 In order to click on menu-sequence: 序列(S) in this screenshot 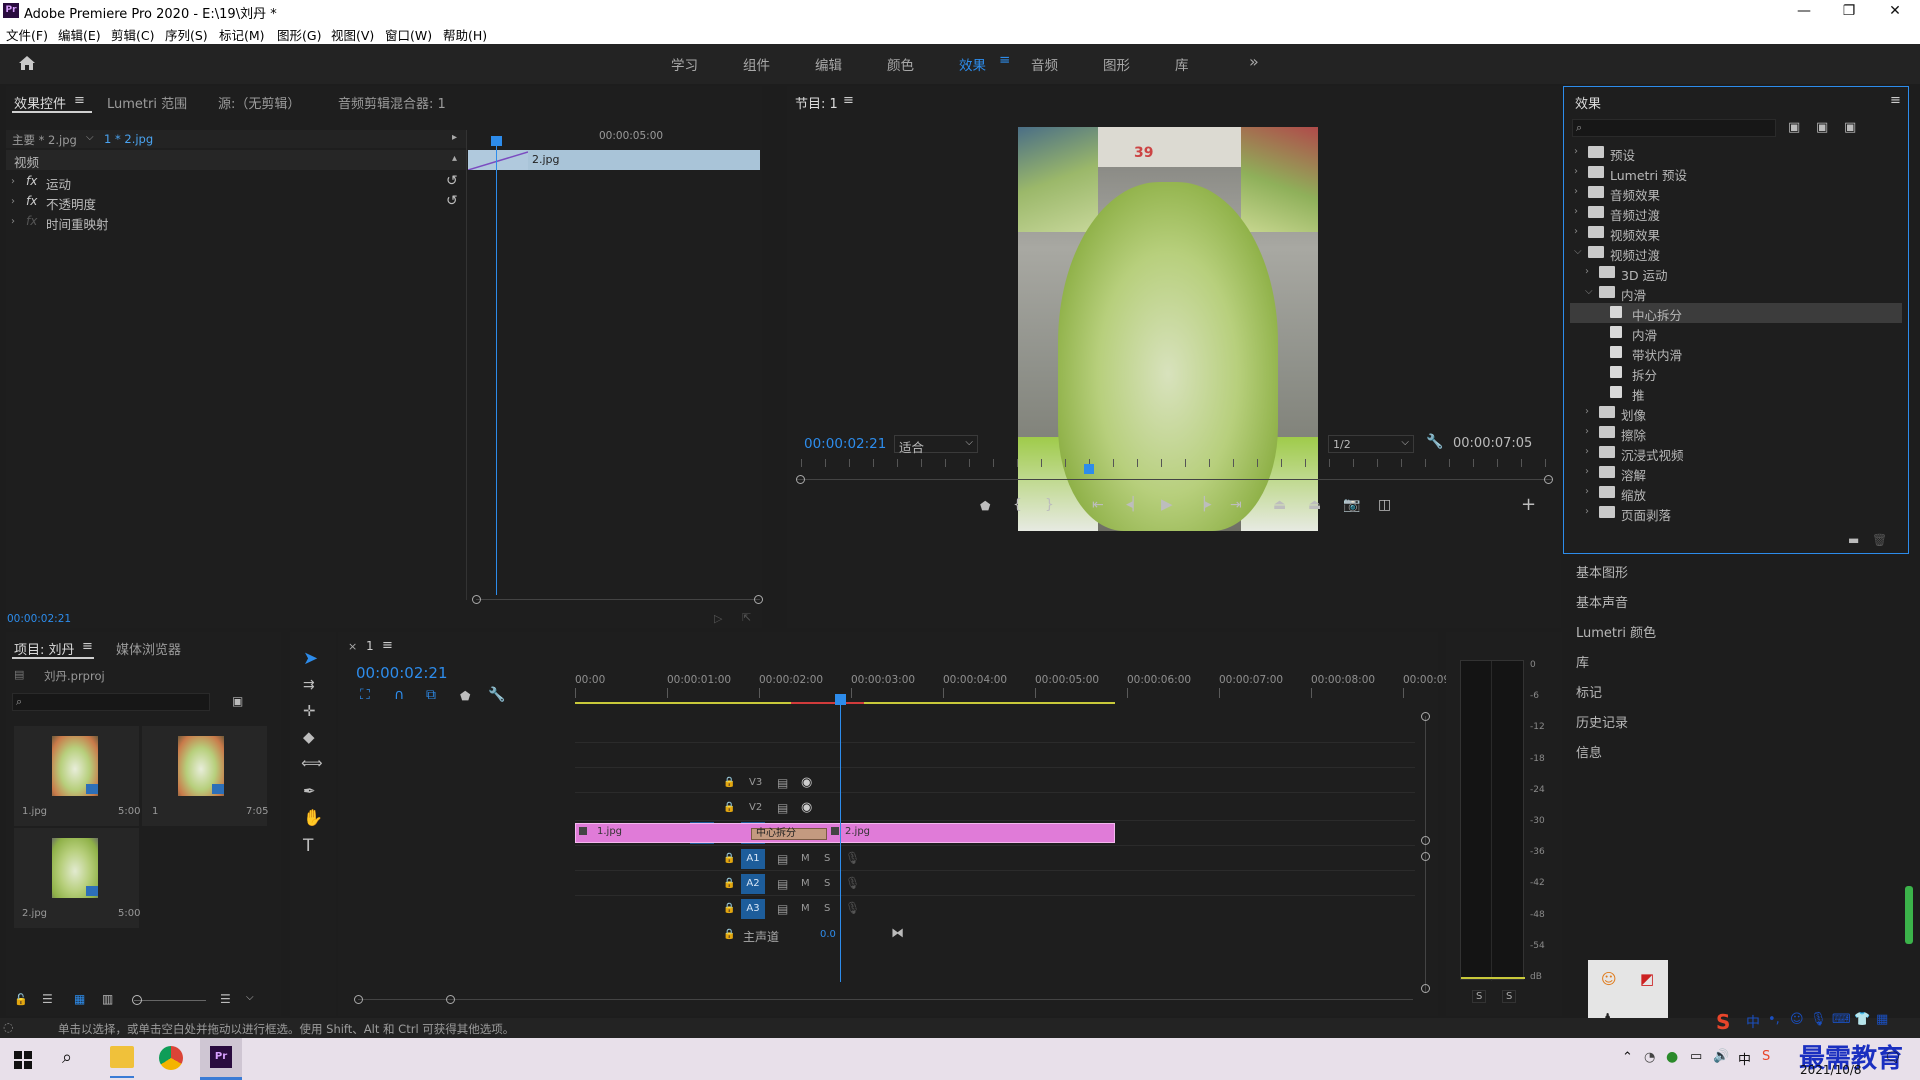, I will do `click(186, 34)`.